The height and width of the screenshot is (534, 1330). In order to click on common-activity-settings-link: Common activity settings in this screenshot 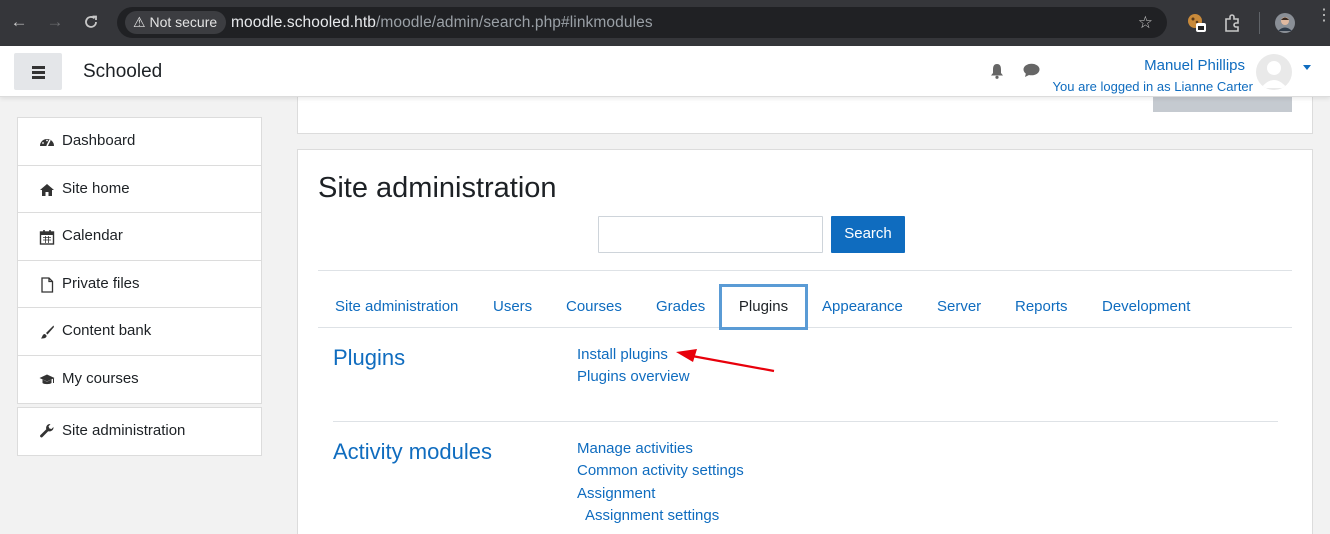, I will do `click(660, 470)`.